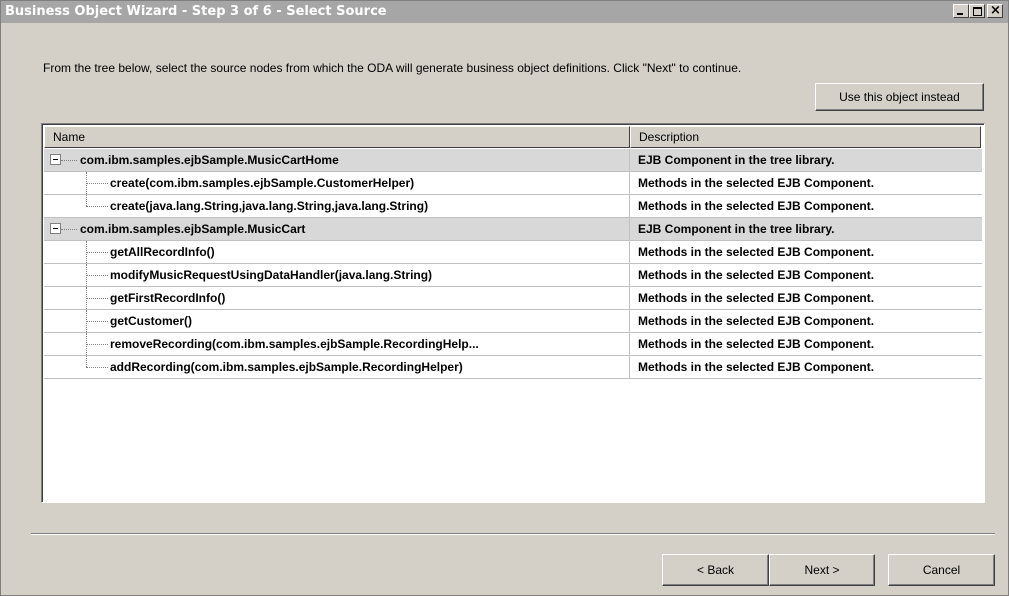 The width and height of the screenshot is (1009, 596). I want to click on close-button: ×, so click(995, 10).